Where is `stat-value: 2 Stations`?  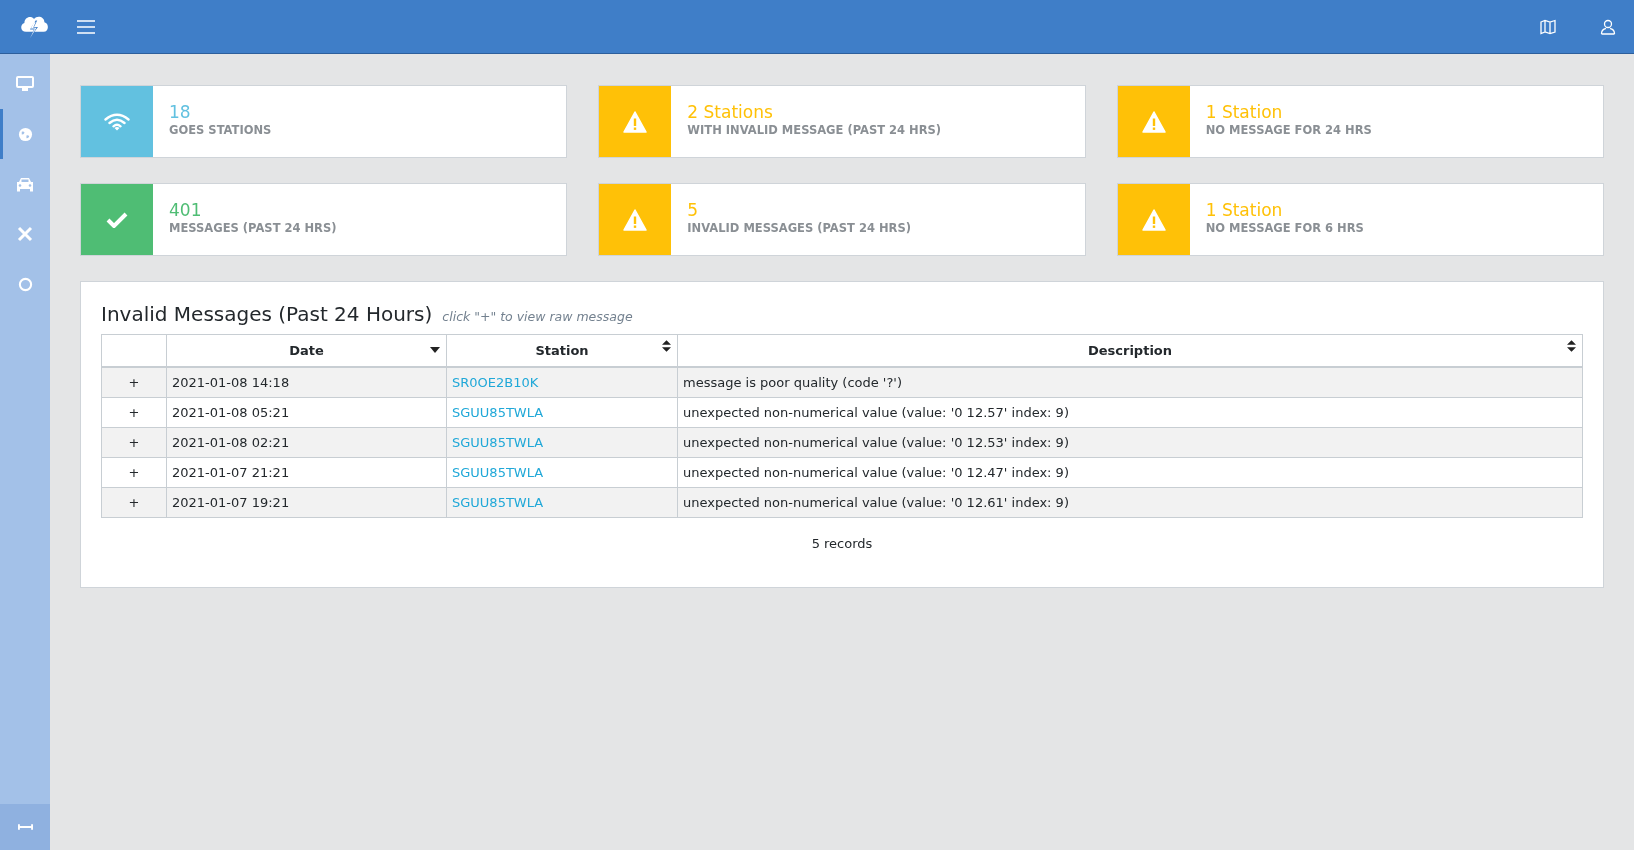
stat-value: 2 Stations is located at coordinates (730, 112).